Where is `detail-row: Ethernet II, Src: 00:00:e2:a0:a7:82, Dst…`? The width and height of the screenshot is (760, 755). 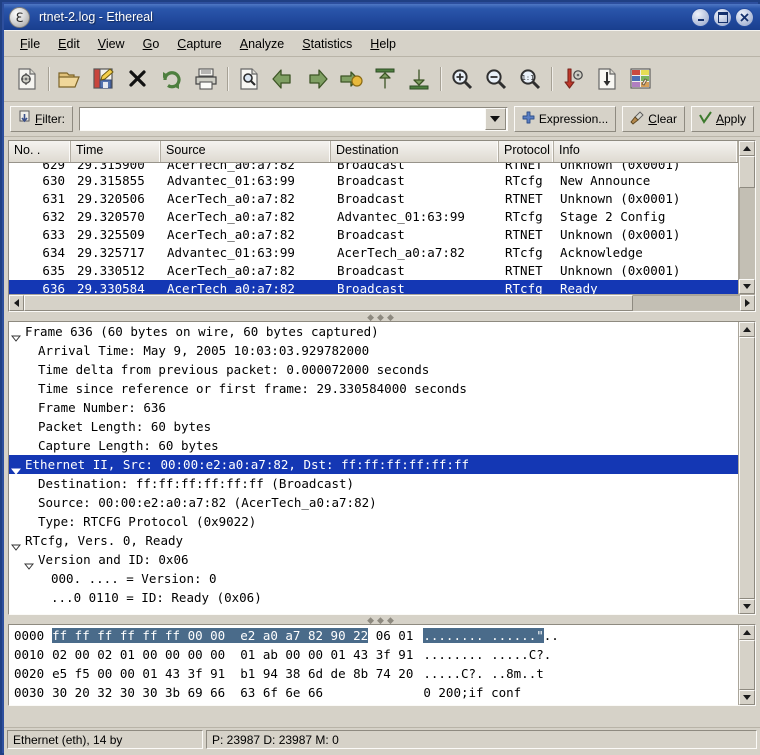 detail-row: Ethernet II, Src: 00:00:e2:a0:a7:82, Dst… is located at coordinates (373, 465).